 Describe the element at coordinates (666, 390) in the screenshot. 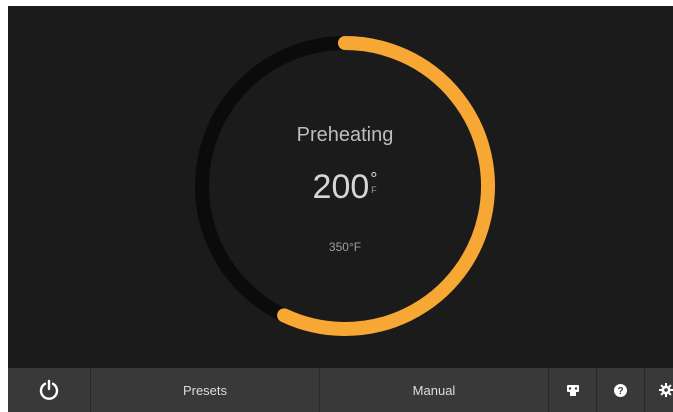

I see `gear-icon` at that location.